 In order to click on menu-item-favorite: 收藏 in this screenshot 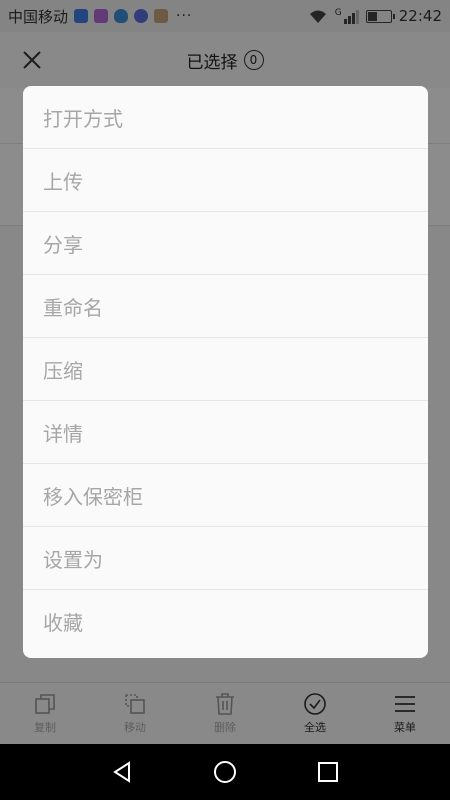, I will do `click(225, 621)`.